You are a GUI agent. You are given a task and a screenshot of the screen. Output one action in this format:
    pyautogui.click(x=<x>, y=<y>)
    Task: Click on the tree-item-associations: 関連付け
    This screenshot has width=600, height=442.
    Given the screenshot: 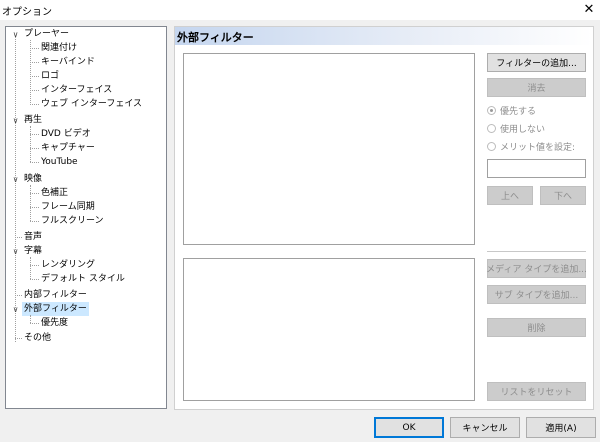 What is the action you would take?
    pyautogui.click(x=59, y=48)
    